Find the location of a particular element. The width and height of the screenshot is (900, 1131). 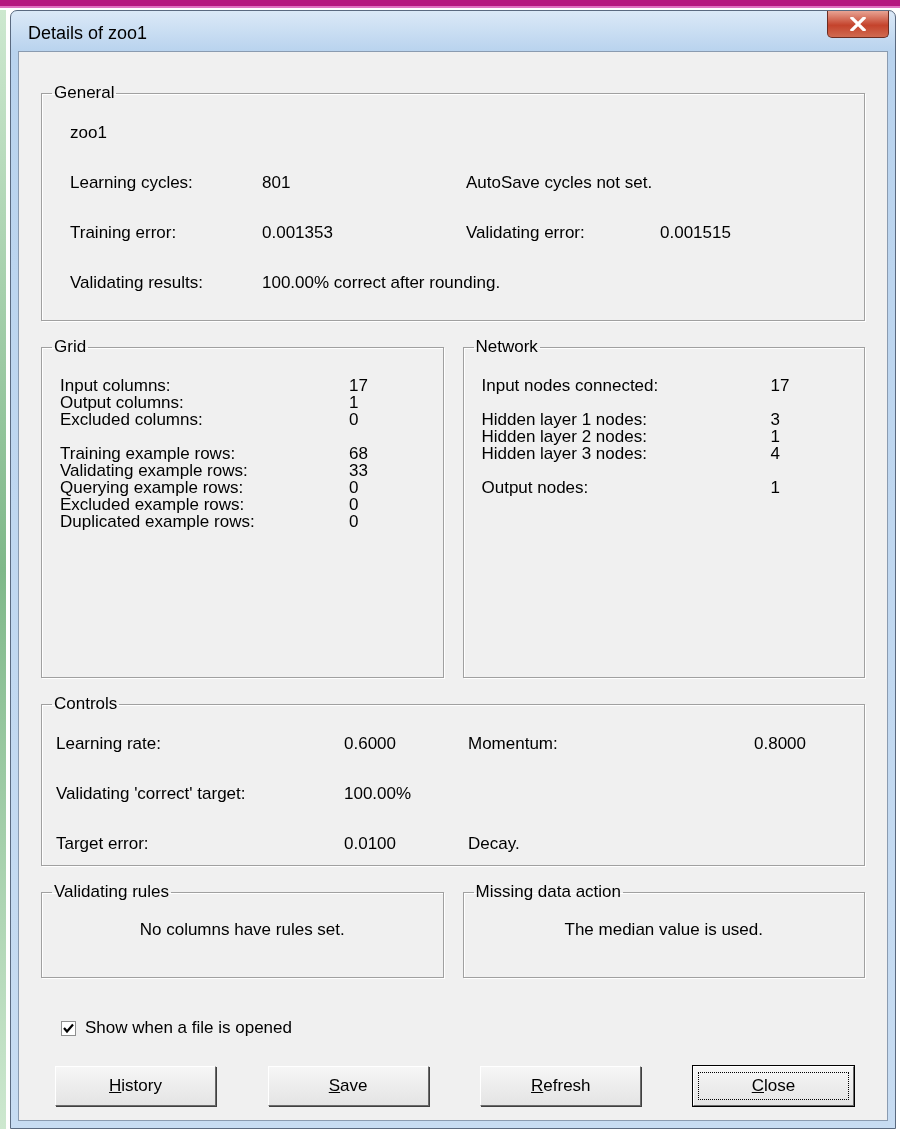

field-label: Training example rows: is located at coordinates (148, 453).